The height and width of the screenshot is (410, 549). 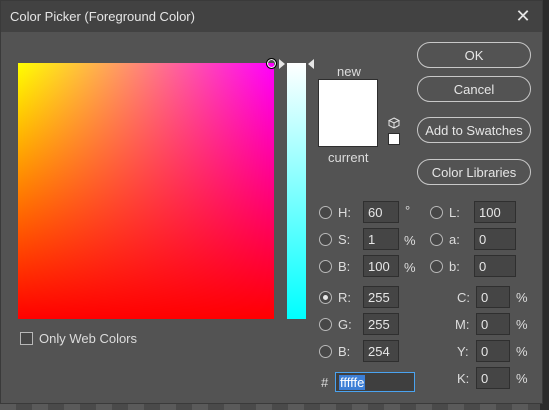 What do you see at coordinates (381, 212) in the screenshot?
I see `h-input: 60` at bounding box center [381, 212].